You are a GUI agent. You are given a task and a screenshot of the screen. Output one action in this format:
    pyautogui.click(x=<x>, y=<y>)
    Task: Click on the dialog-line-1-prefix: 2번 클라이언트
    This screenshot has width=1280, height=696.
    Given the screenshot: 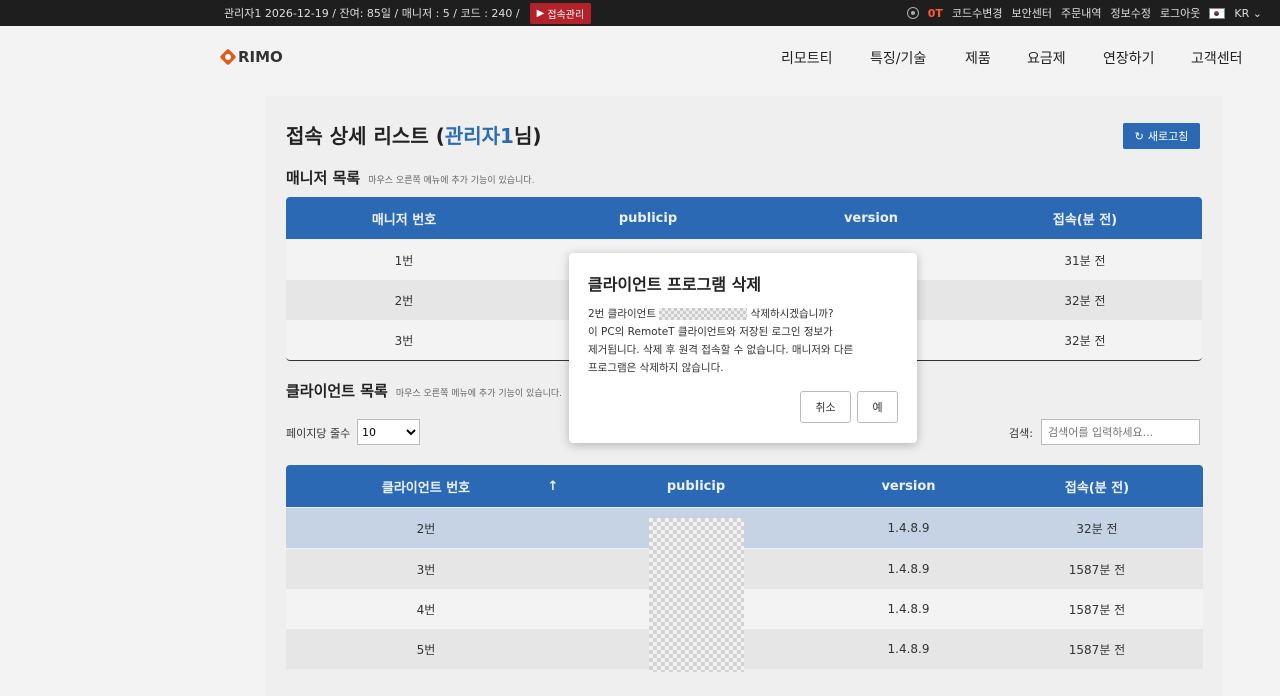 What is the action you would take?
    pyautogui.click(x=622, y=314)
    